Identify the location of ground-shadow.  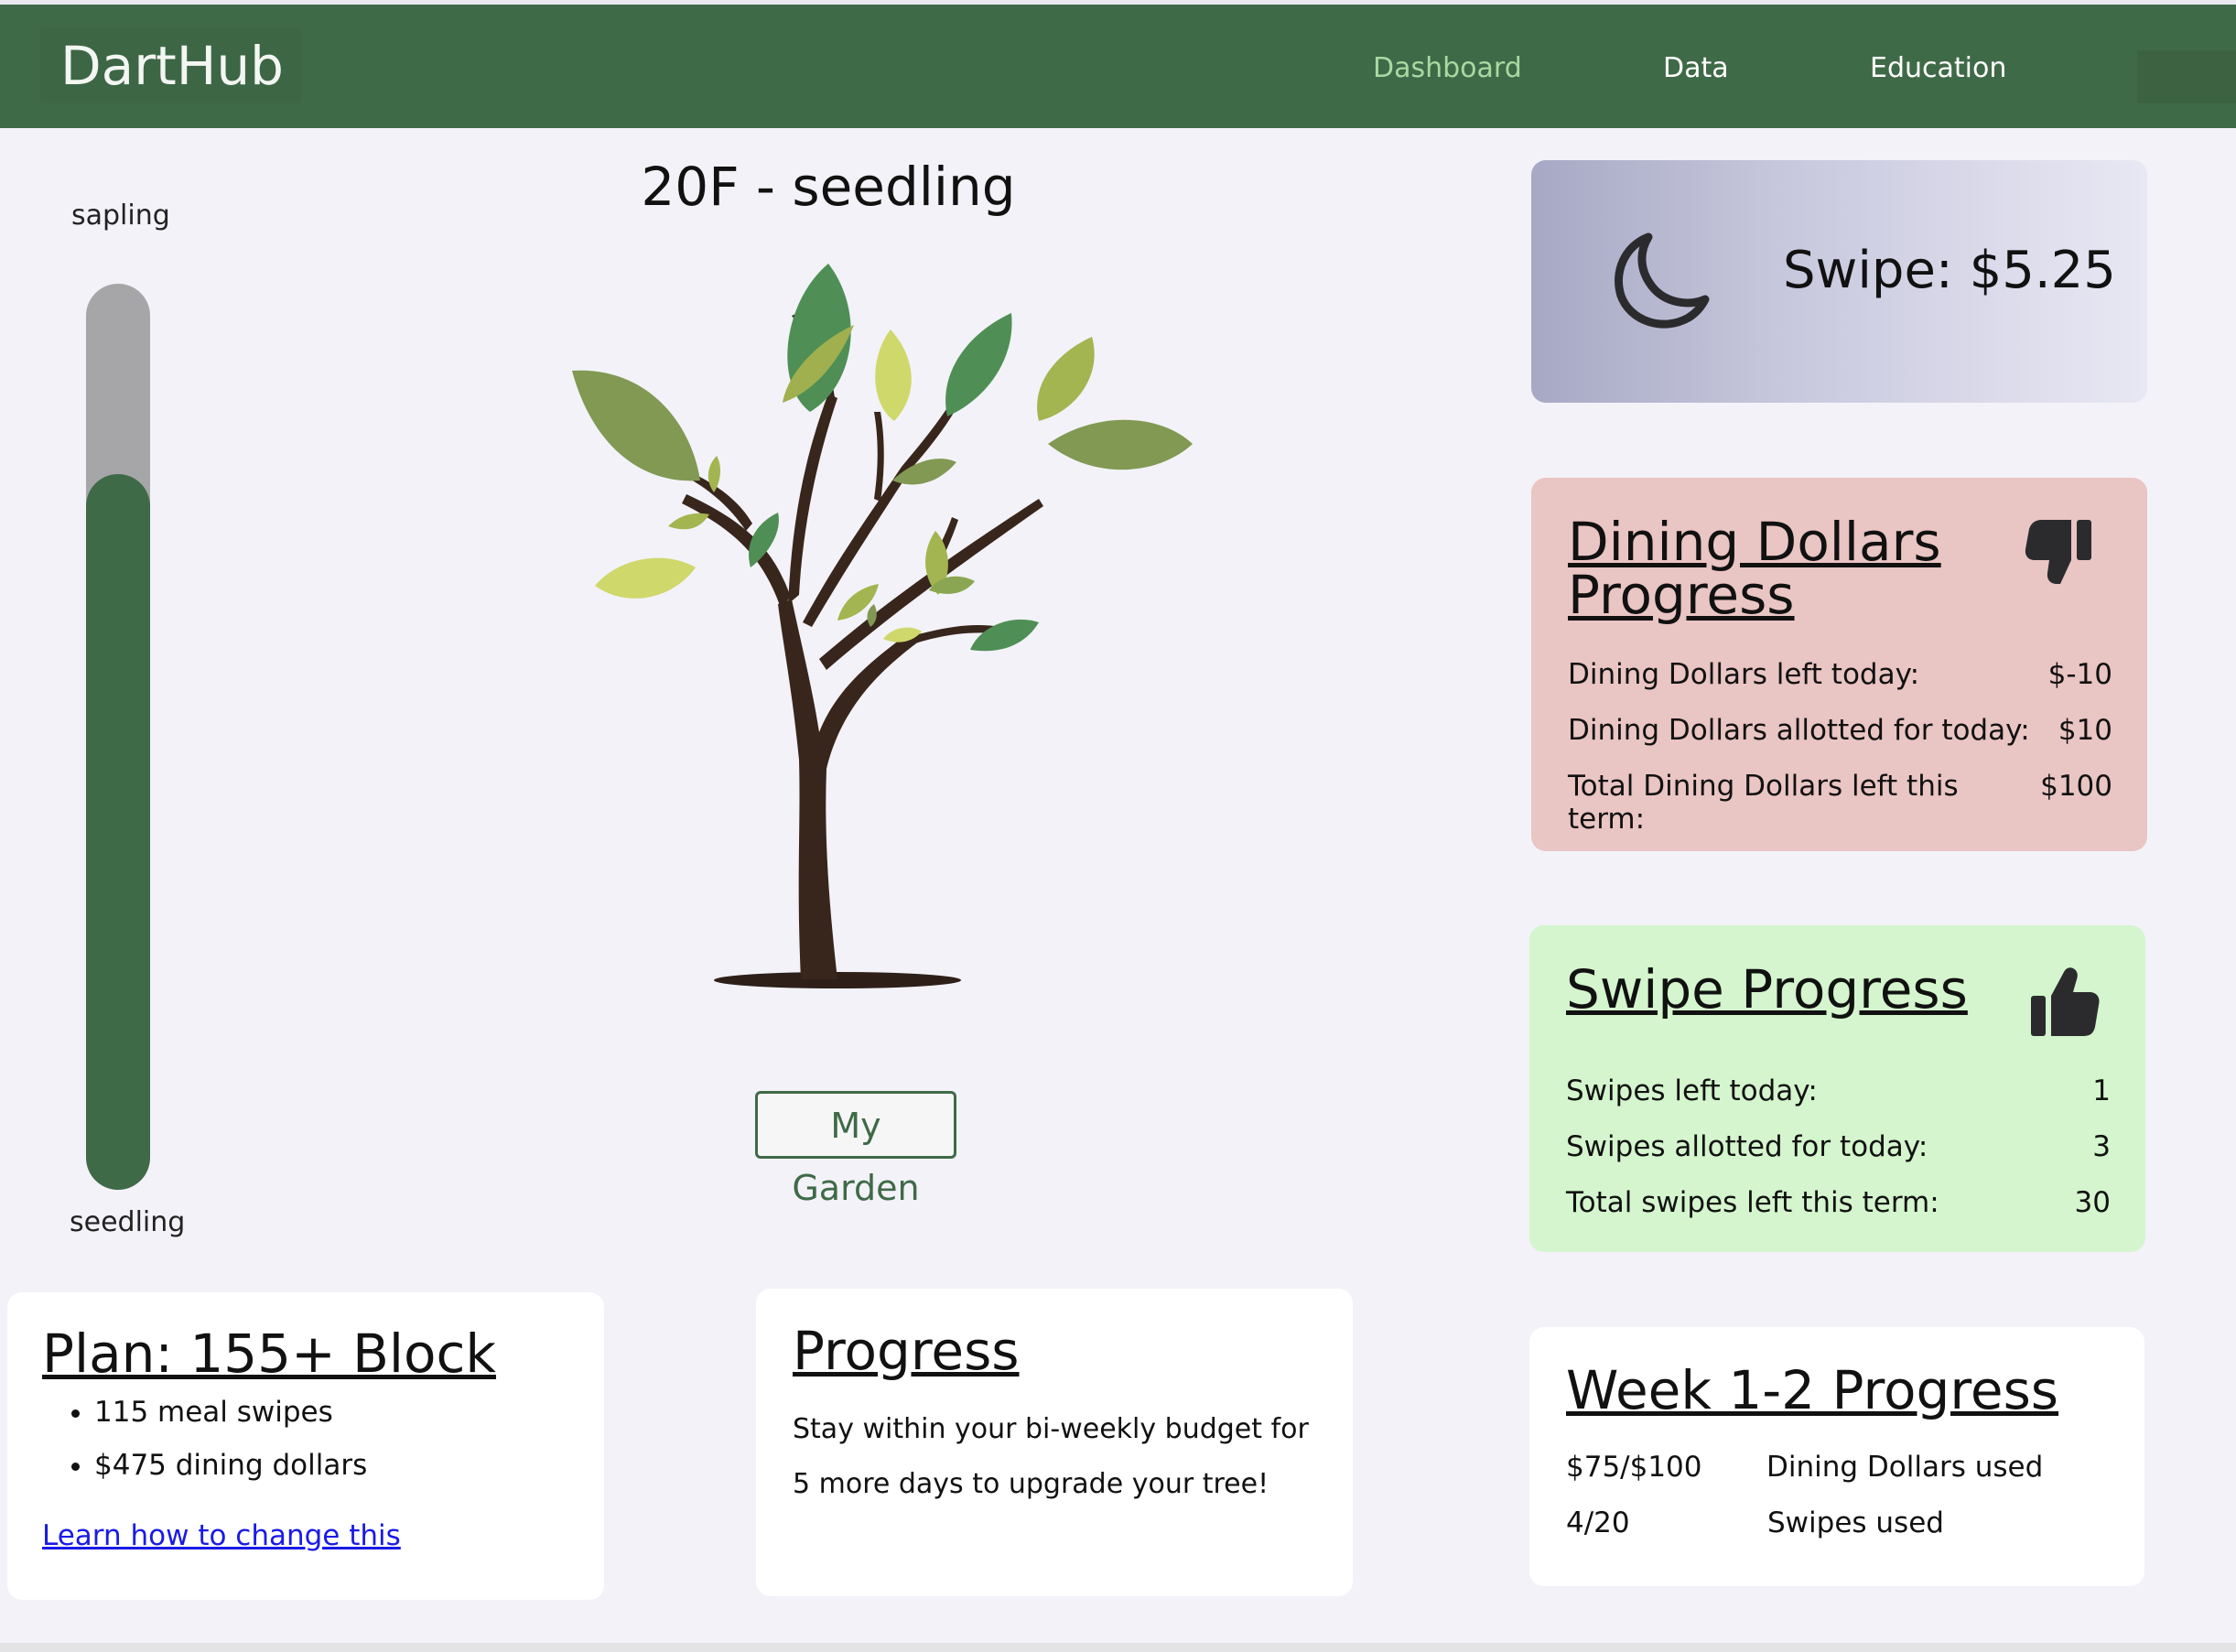
(837, 980).